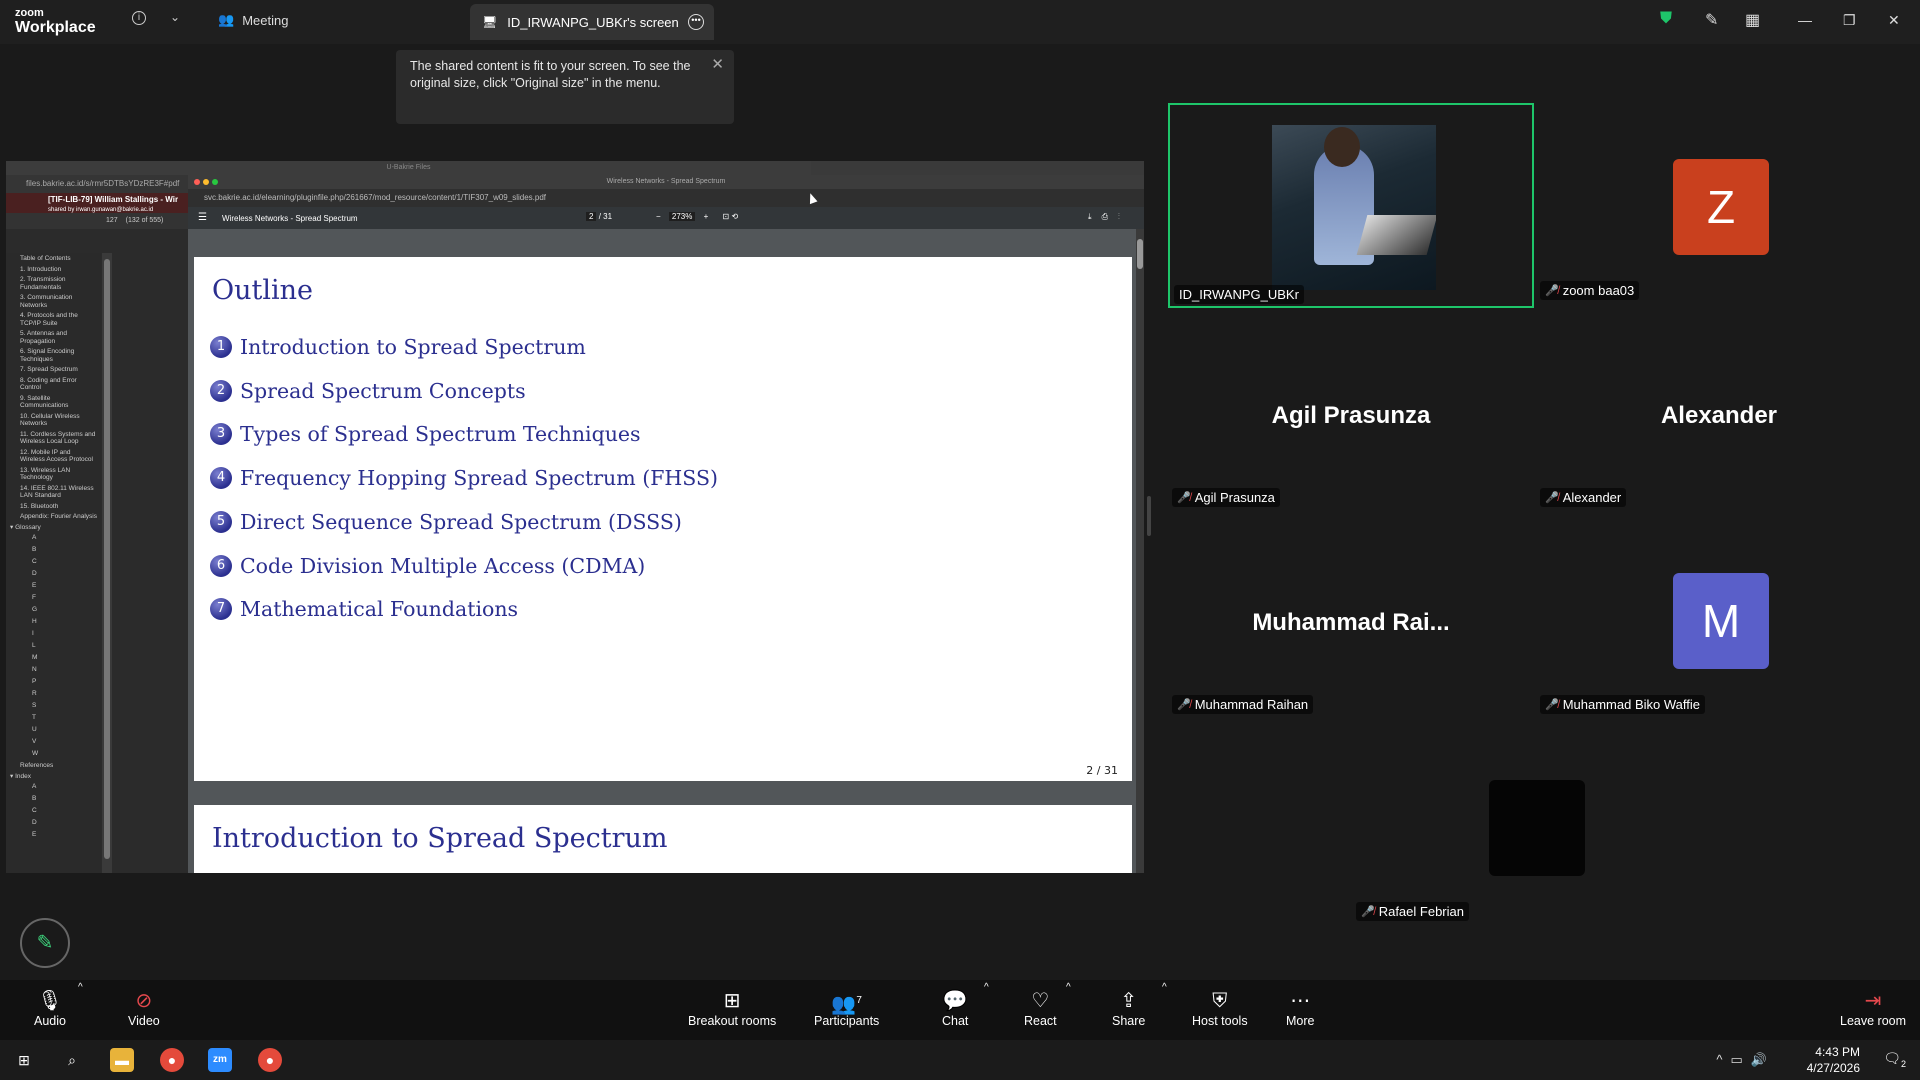 This screenshot has height=1080, width=1920. I want to click on glossary-letter: H, so click(58, 622).